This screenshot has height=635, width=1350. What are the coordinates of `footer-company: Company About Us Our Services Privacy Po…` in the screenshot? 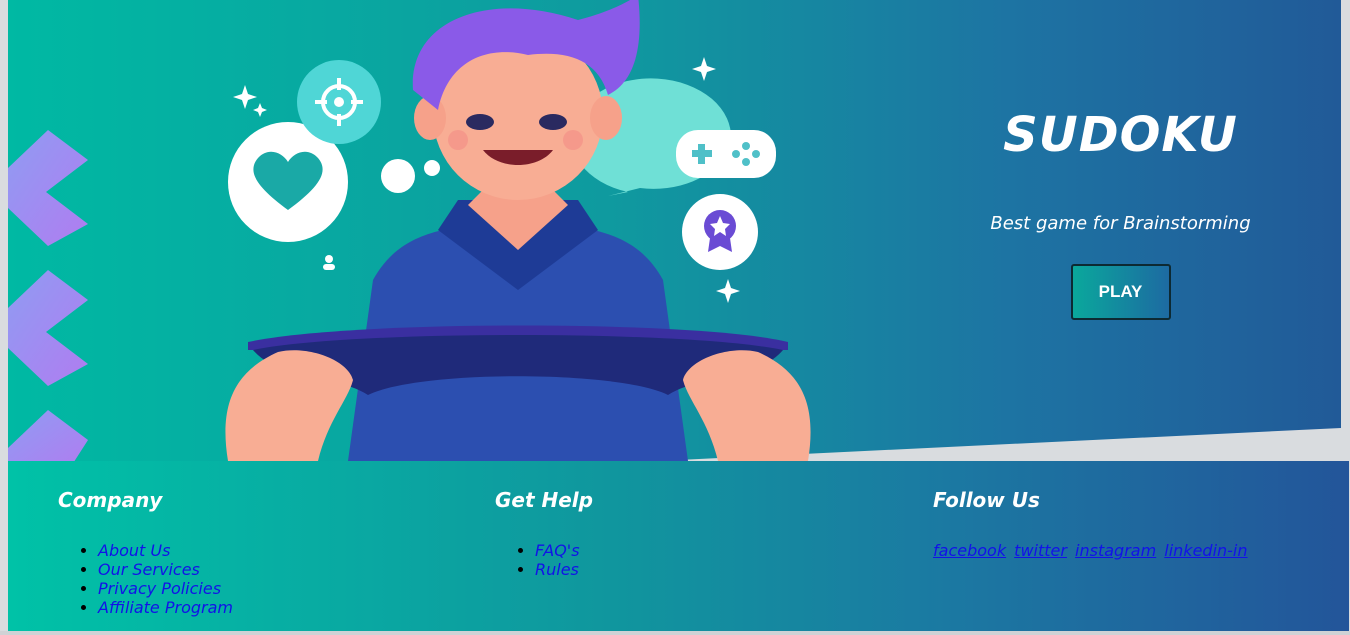 It's located at (145, 552).